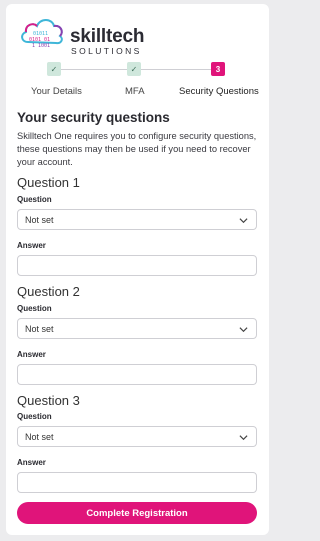 The image size is (320, 541). Describe the element at coordinates (41, 46) in the screenshot. I see `svg-text: 1 1001` at that location.